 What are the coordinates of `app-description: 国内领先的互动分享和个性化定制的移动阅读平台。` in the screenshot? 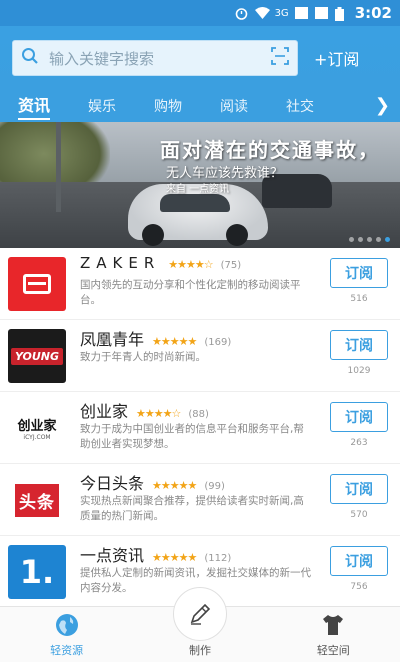 It's located at (190, 292).